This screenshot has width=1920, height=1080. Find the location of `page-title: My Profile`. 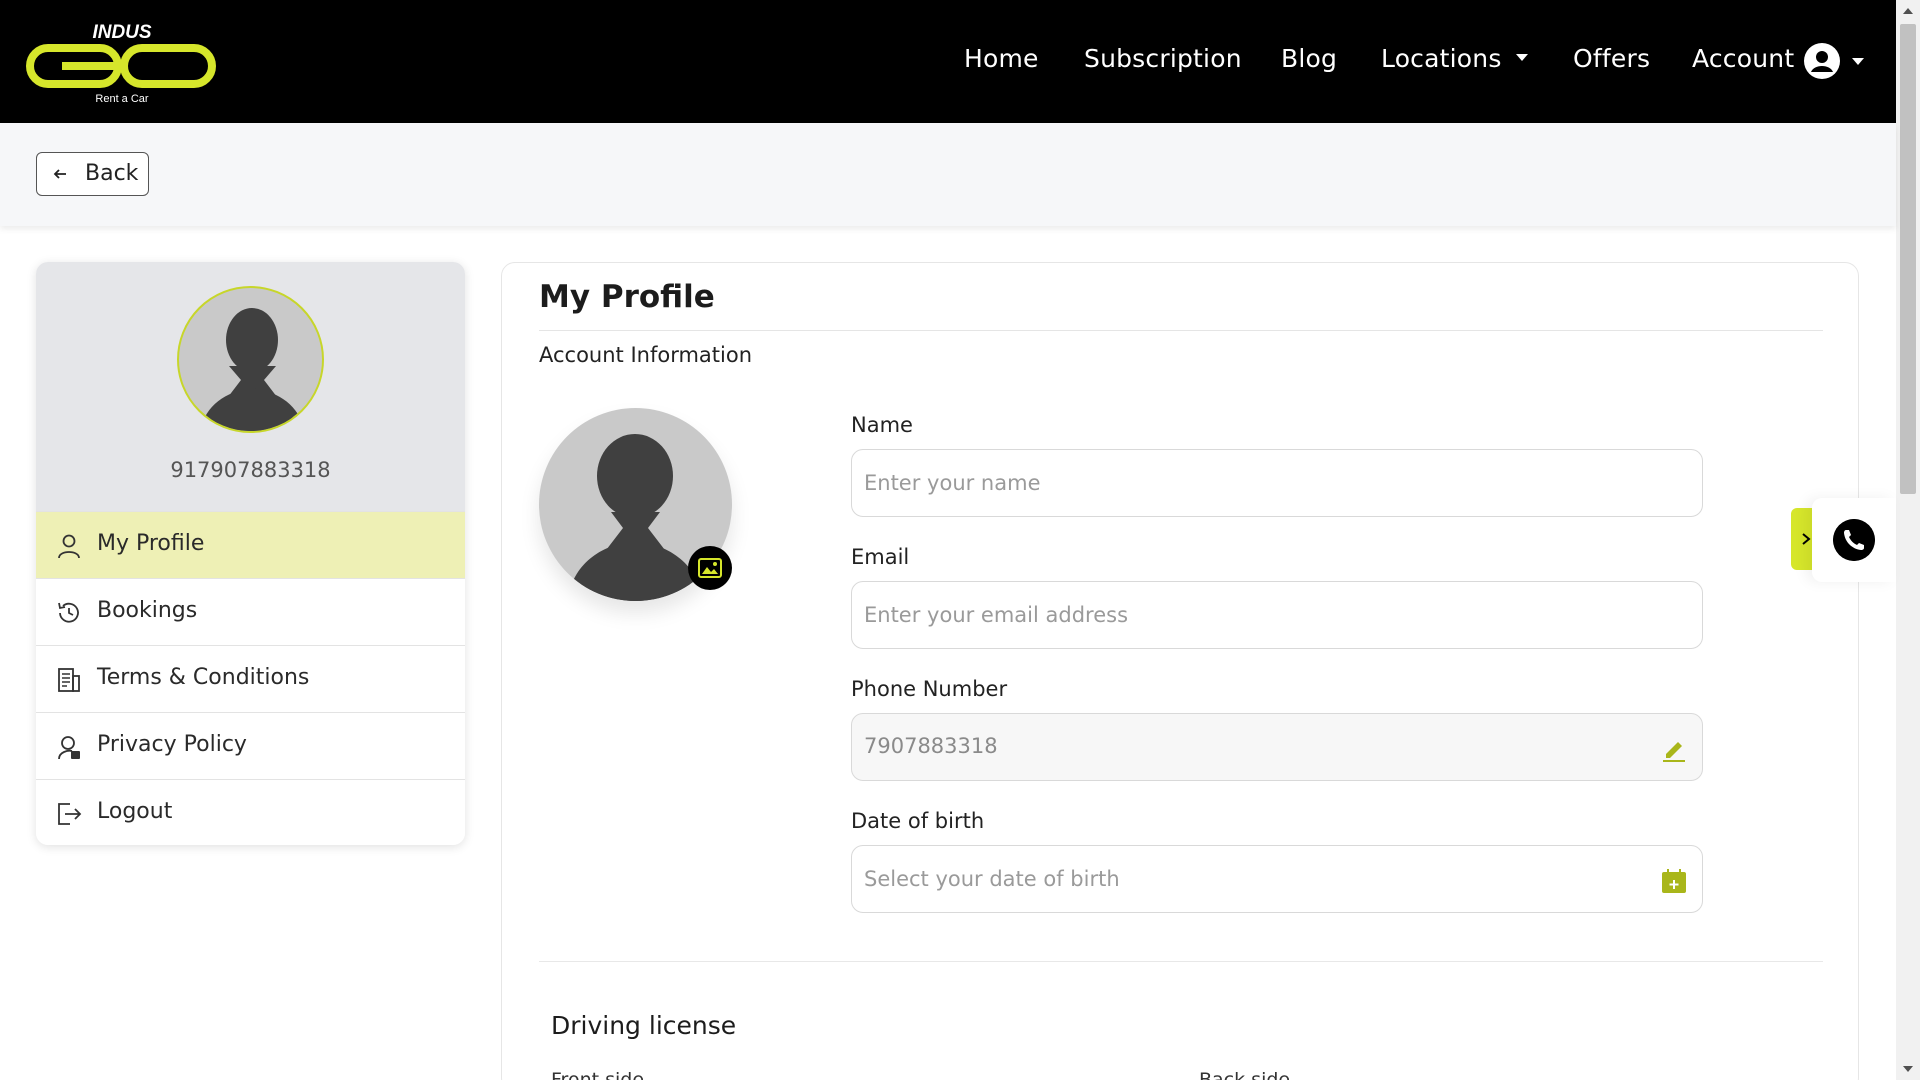

page-title: My Profile is located at coordinates (627, 297).